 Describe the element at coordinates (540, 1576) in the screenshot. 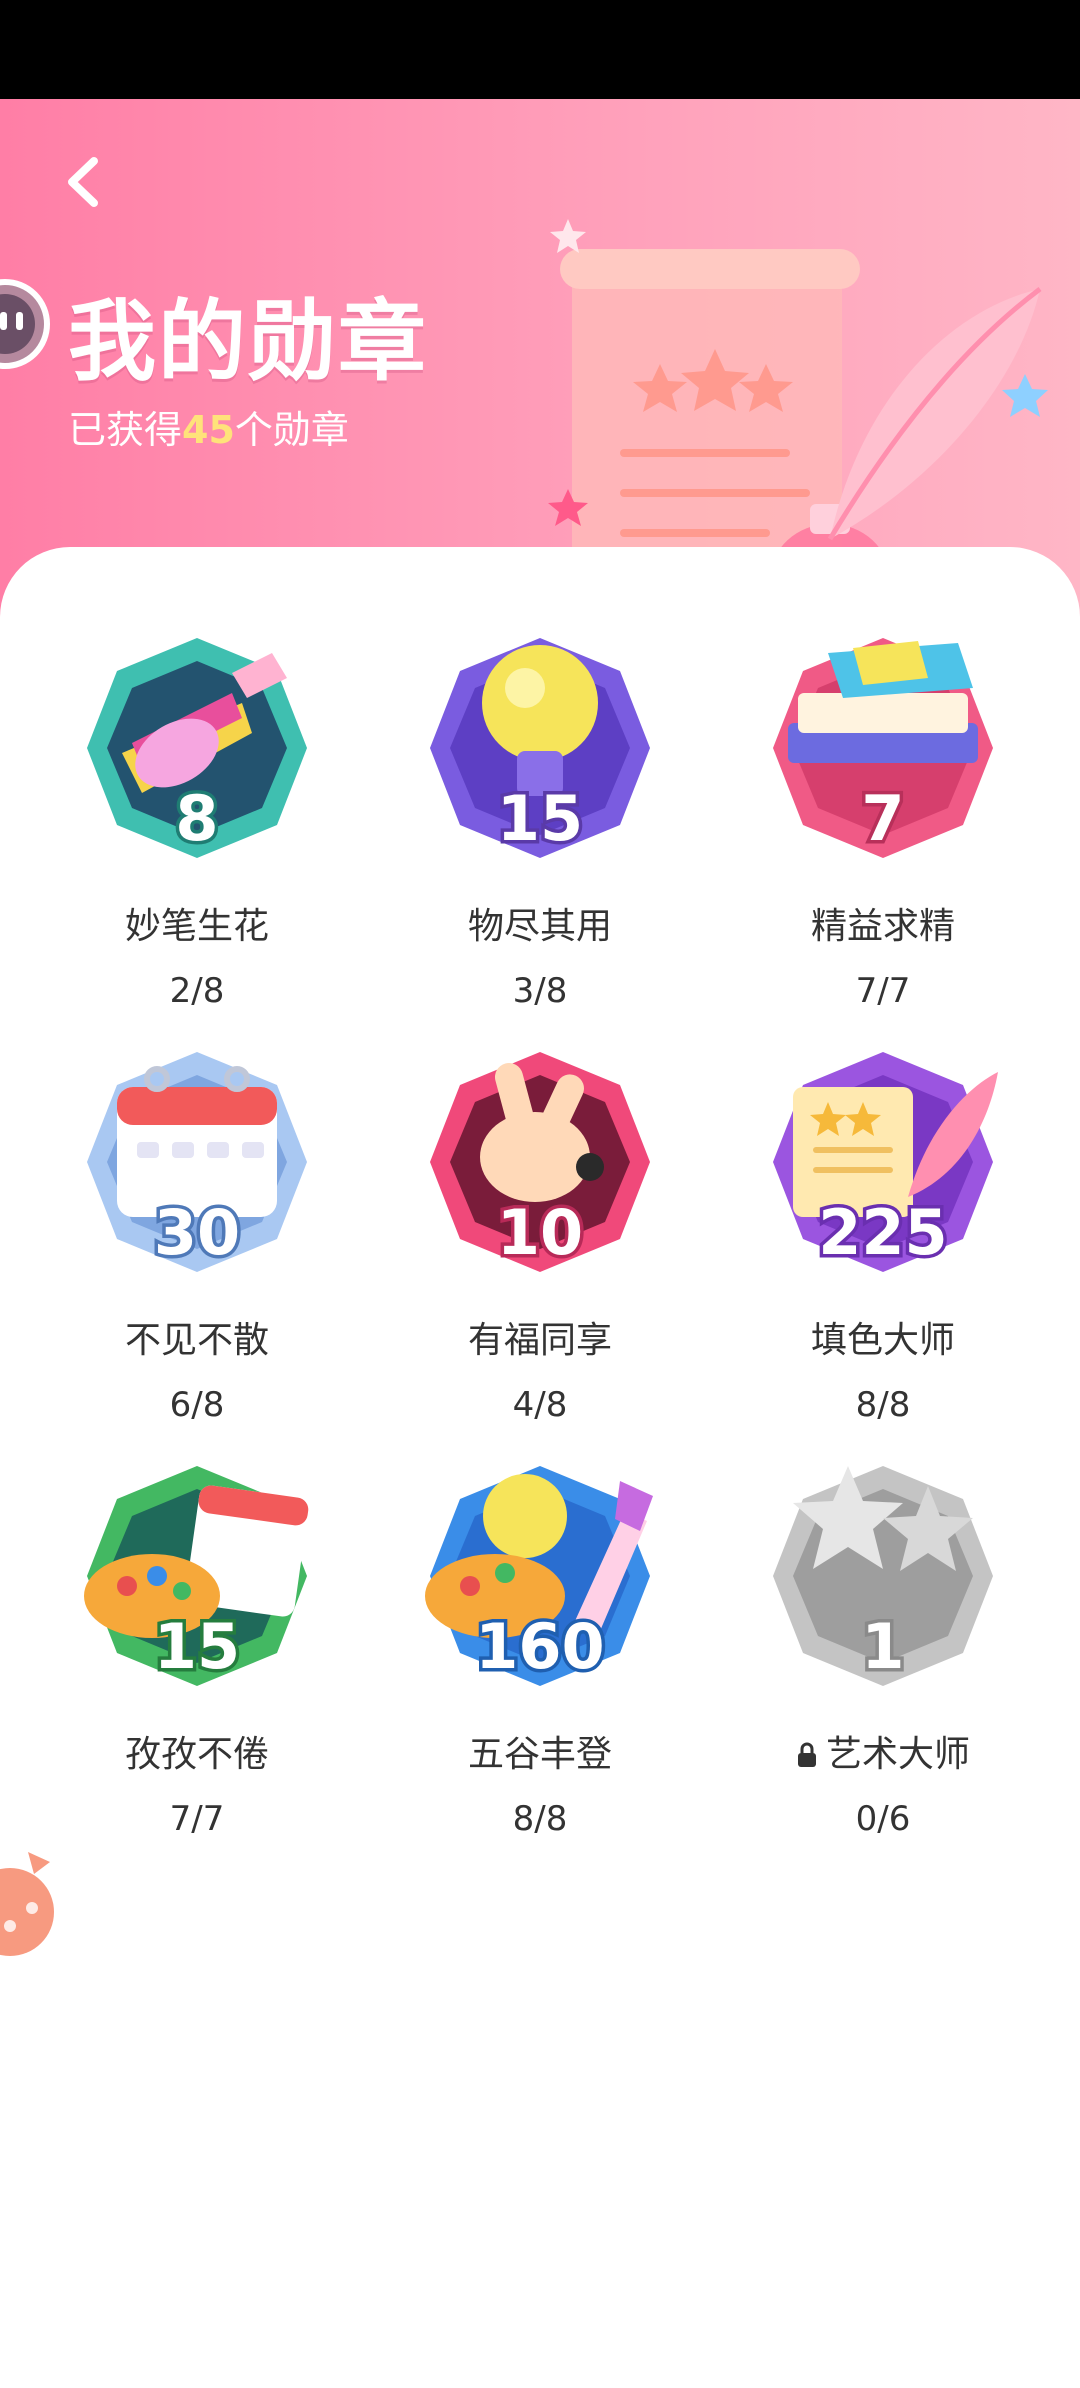

I see `badge-medal: 160` at that location.